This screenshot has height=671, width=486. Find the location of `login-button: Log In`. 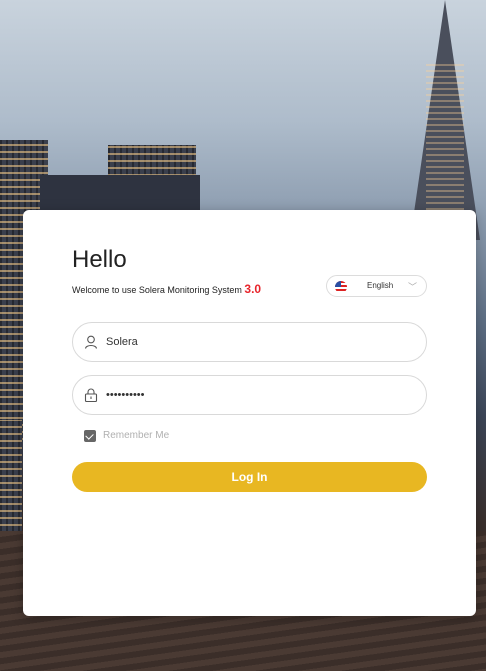

login-button: Log In is located at coordinates (249, 477).